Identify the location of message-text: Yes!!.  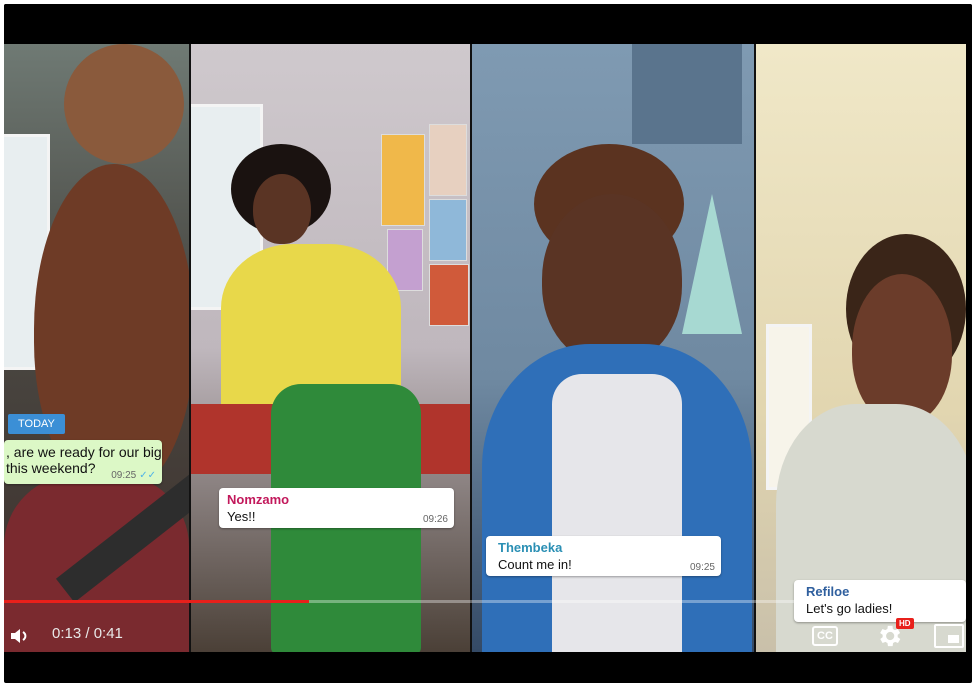
(241, 516).